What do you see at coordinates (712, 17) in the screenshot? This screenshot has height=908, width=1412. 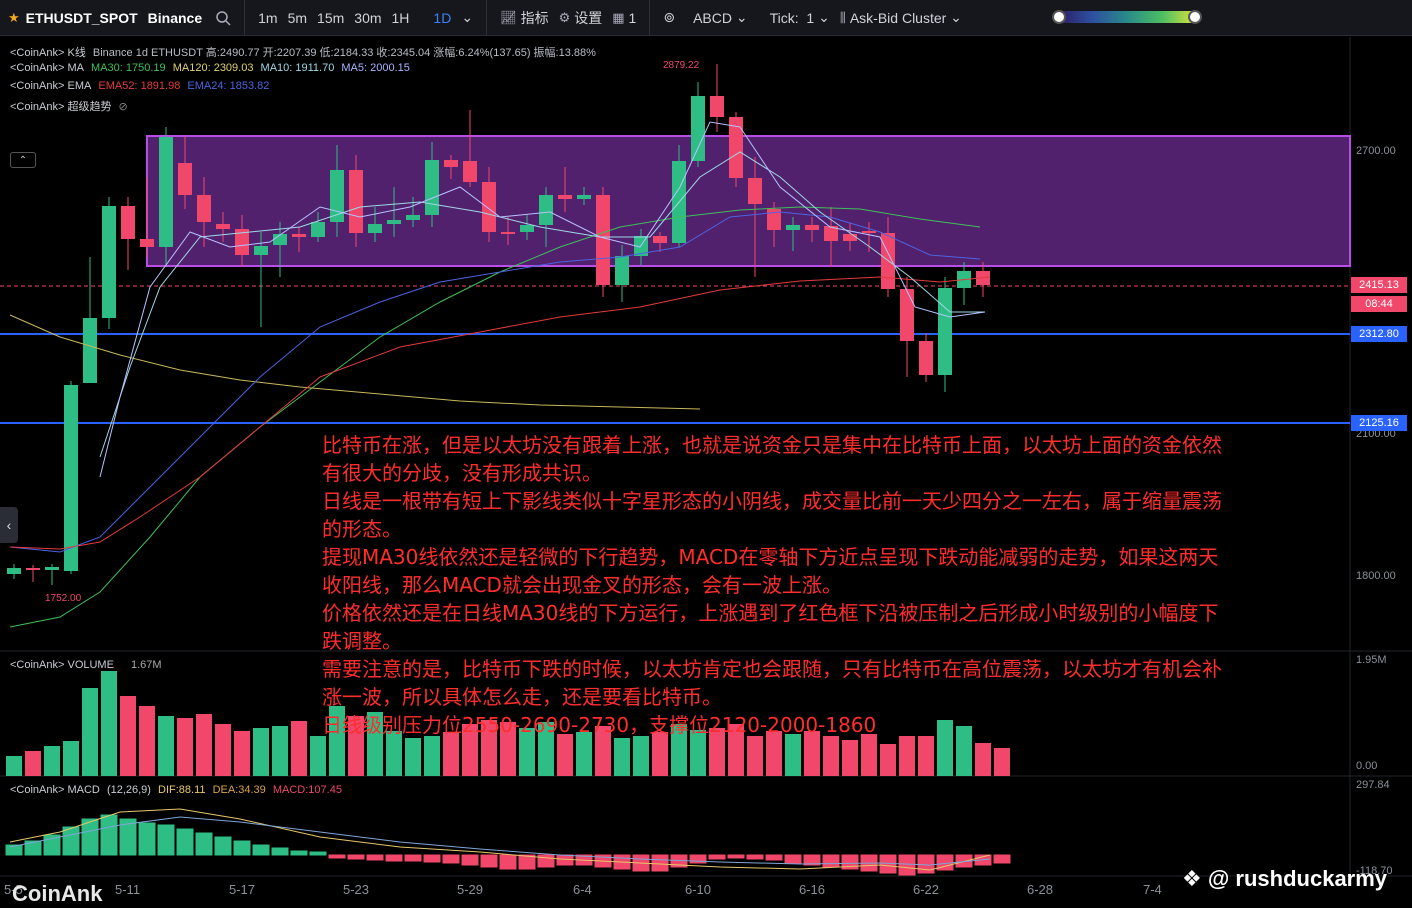 I see `drawing-tool-label: ABCD` at bounding box center [712, 17].